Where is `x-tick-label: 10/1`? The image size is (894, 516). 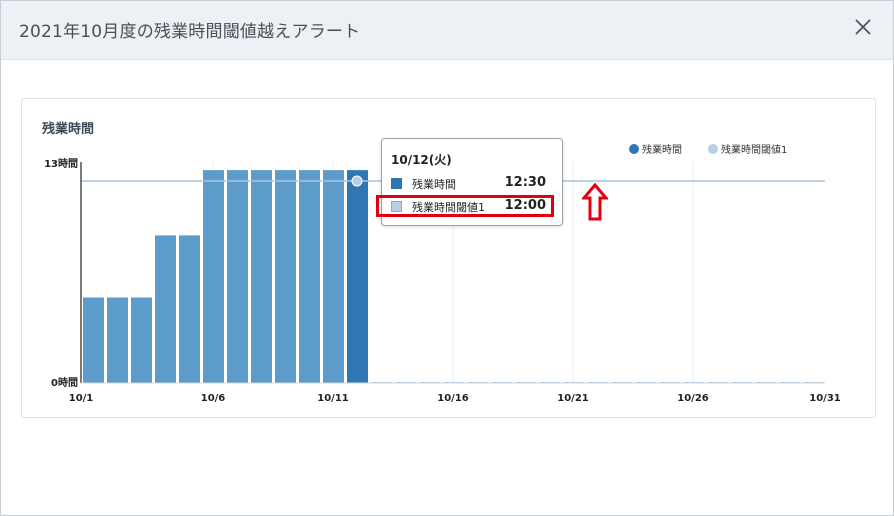 x-tick-label: 10/1 is located at coordinates (81, 398).